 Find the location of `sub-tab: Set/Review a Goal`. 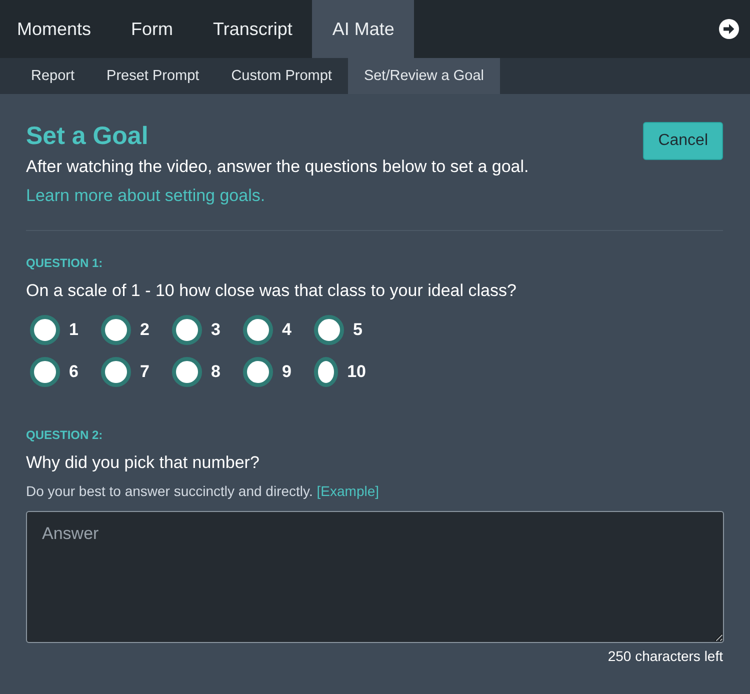

sub-tab: Set/Review a Goal is located at coordinates (424, 76).